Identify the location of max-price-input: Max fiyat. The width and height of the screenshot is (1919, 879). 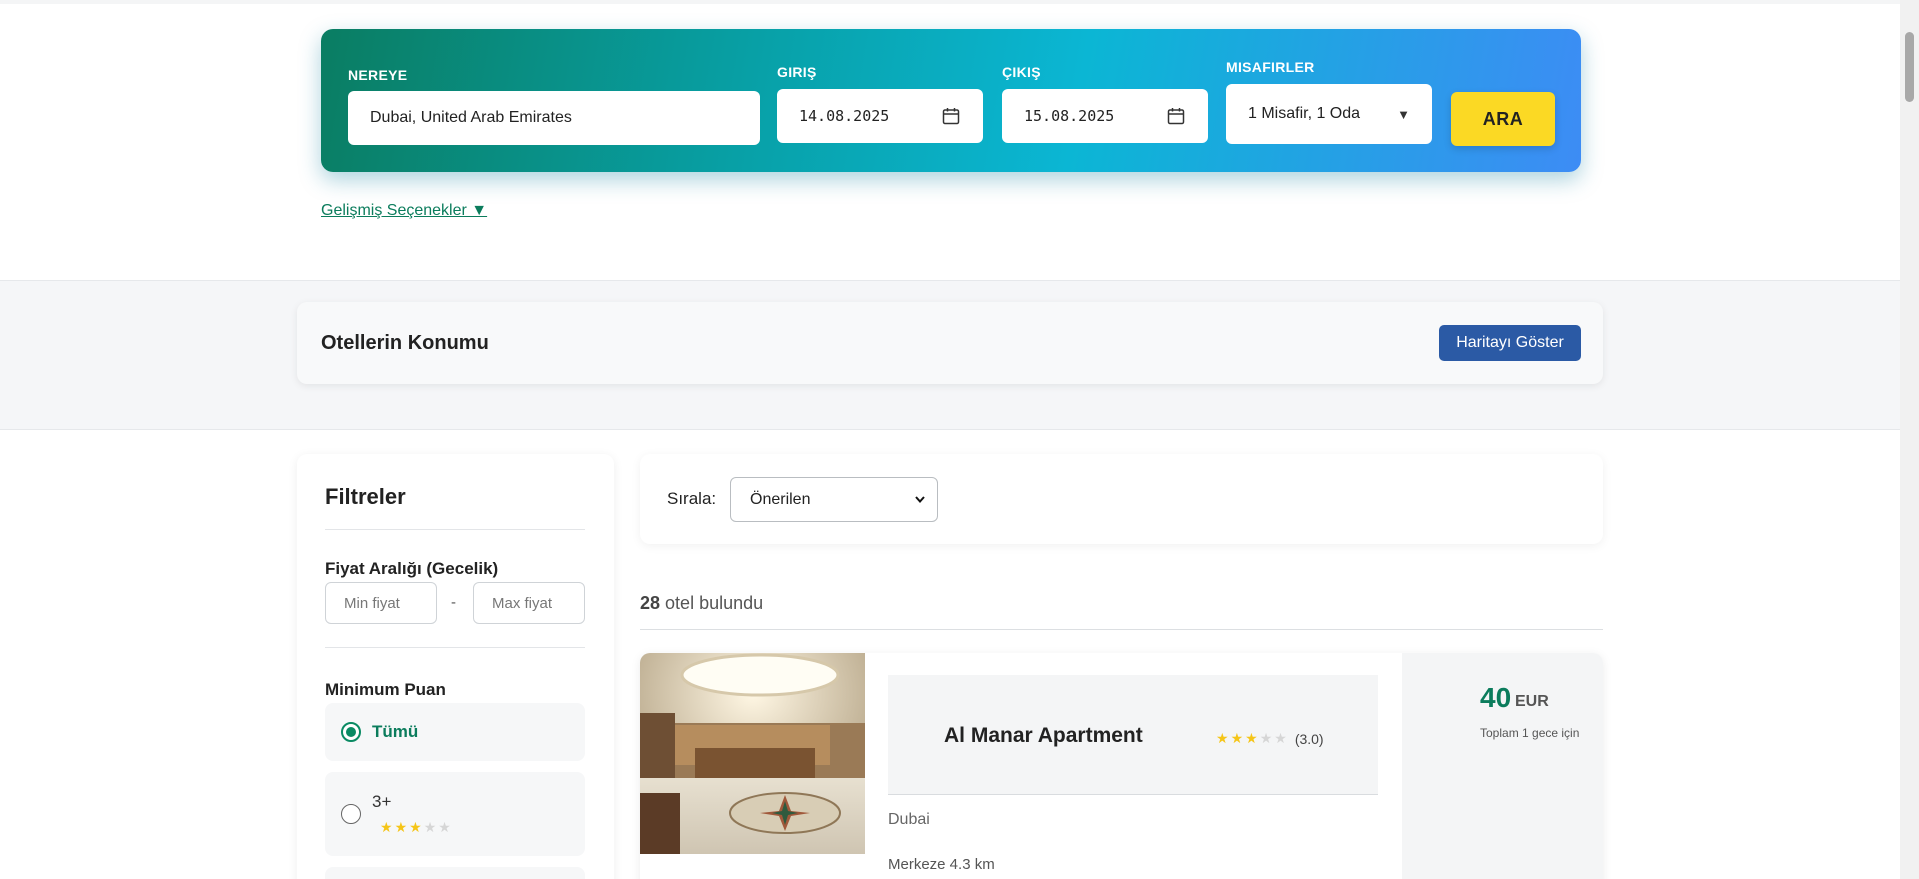
(529, 603).